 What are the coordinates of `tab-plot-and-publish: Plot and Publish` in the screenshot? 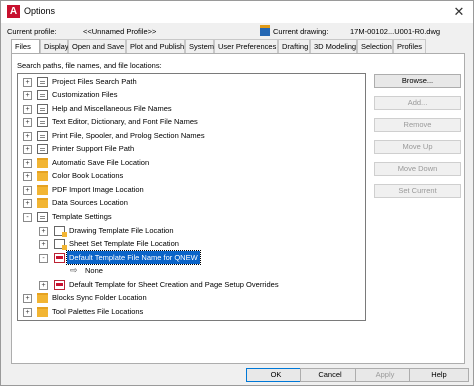 It's located at (155, 46).